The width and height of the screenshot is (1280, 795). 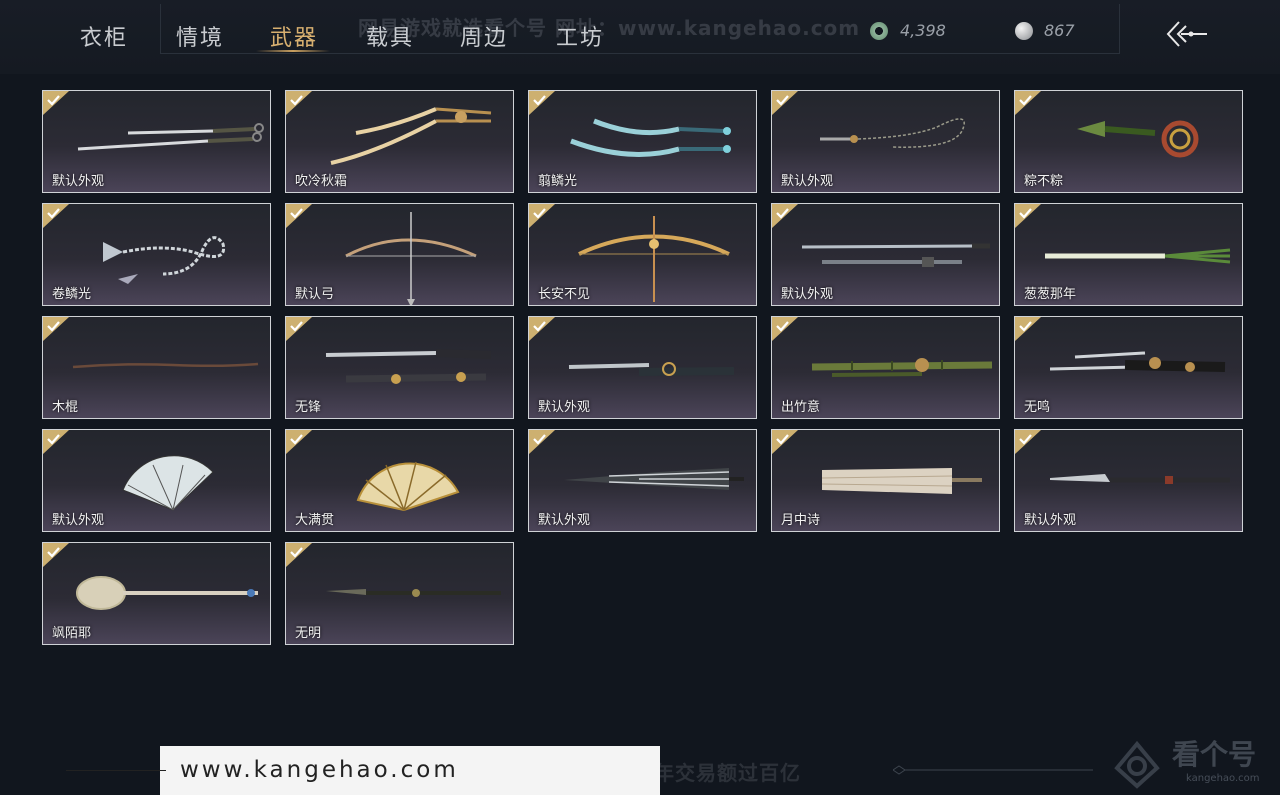 I want to click on tab-scenes: 情境, so click(x=200, y=36).